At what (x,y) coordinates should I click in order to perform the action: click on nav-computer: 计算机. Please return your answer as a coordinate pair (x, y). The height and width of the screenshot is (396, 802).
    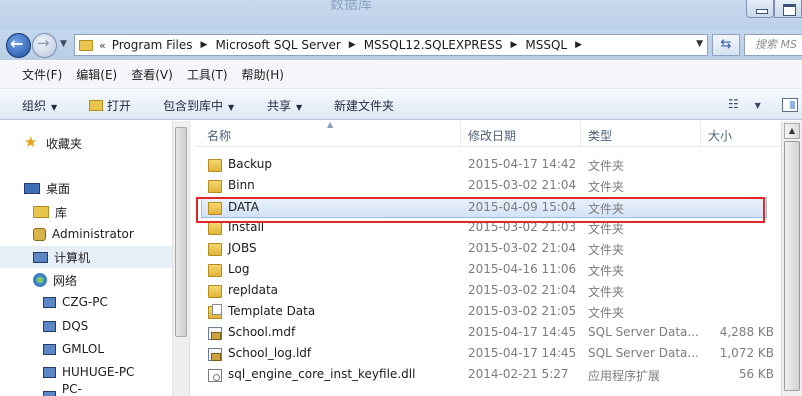
    Looking at the image, I should click on (86, 257).